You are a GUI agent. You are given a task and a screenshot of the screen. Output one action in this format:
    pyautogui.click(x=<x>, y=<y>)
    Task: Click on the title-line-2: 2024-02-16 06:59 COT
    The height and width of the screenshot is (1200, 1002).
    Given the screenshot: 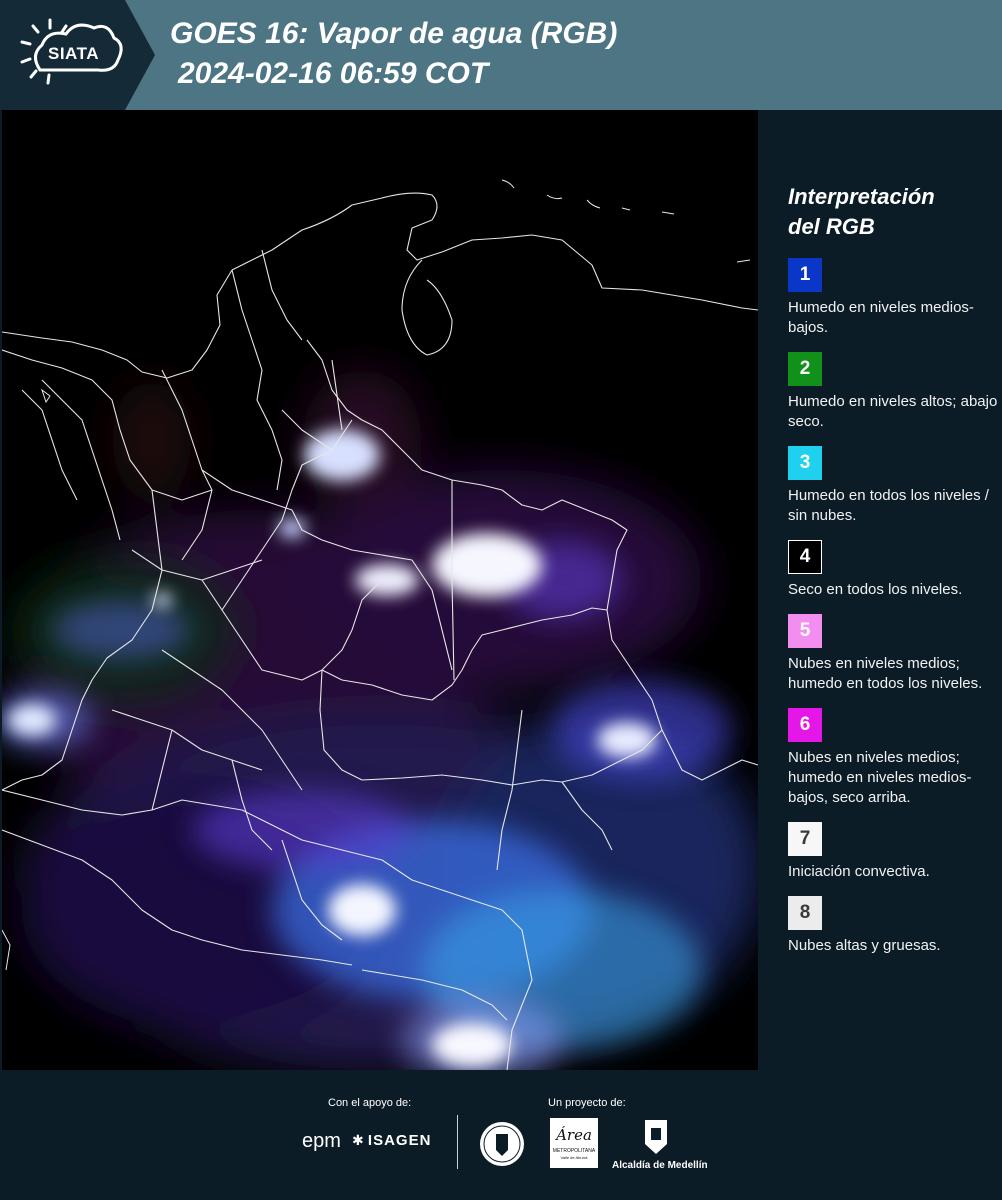 What is the action you would take?
    pyautogui.click(x=333, y=73)
    